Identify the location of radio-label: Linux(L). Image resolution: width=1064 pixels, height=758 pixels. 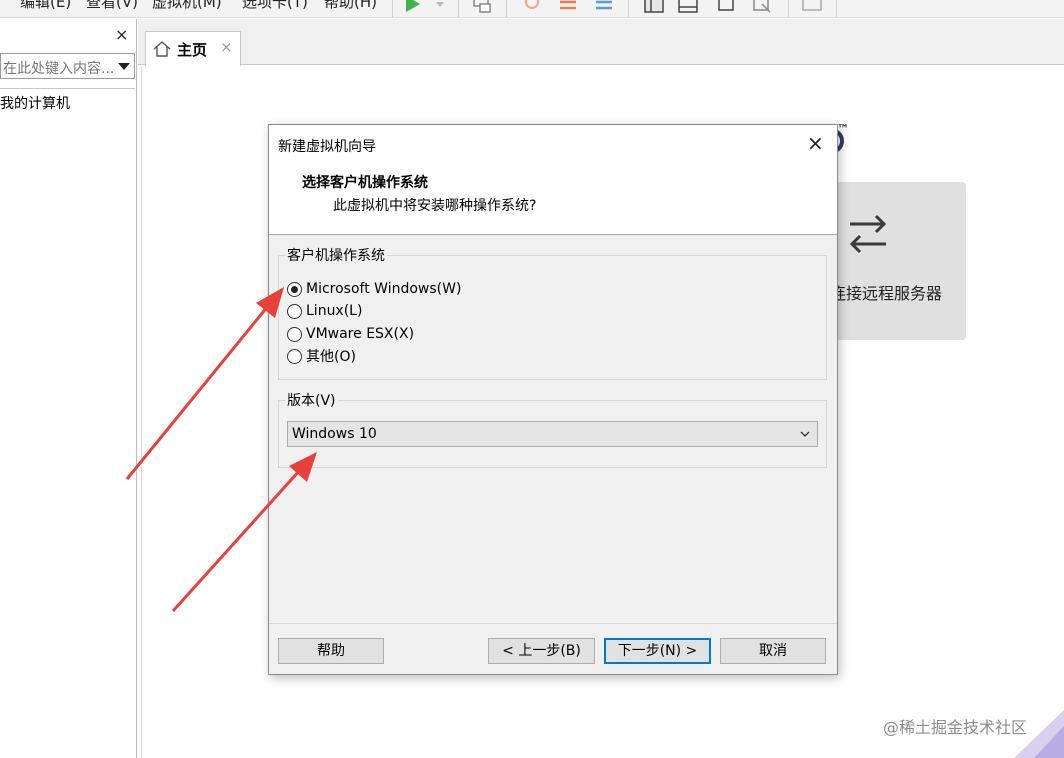
(334, 311).